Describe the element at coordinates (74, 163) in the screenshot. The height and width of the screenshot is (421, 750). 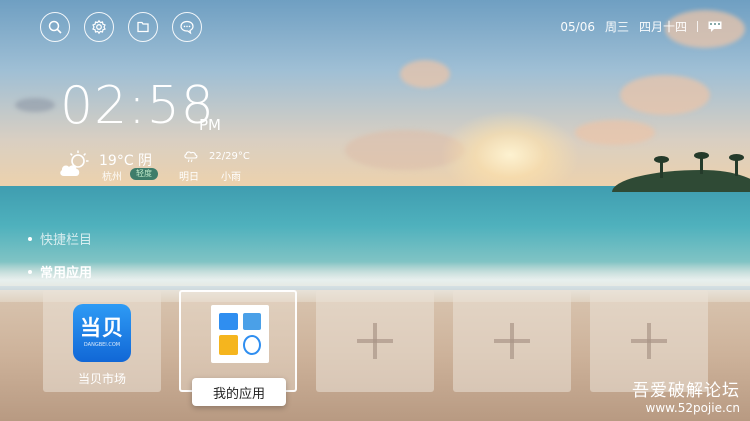
I see `partly-cloudy-icon` at that location.